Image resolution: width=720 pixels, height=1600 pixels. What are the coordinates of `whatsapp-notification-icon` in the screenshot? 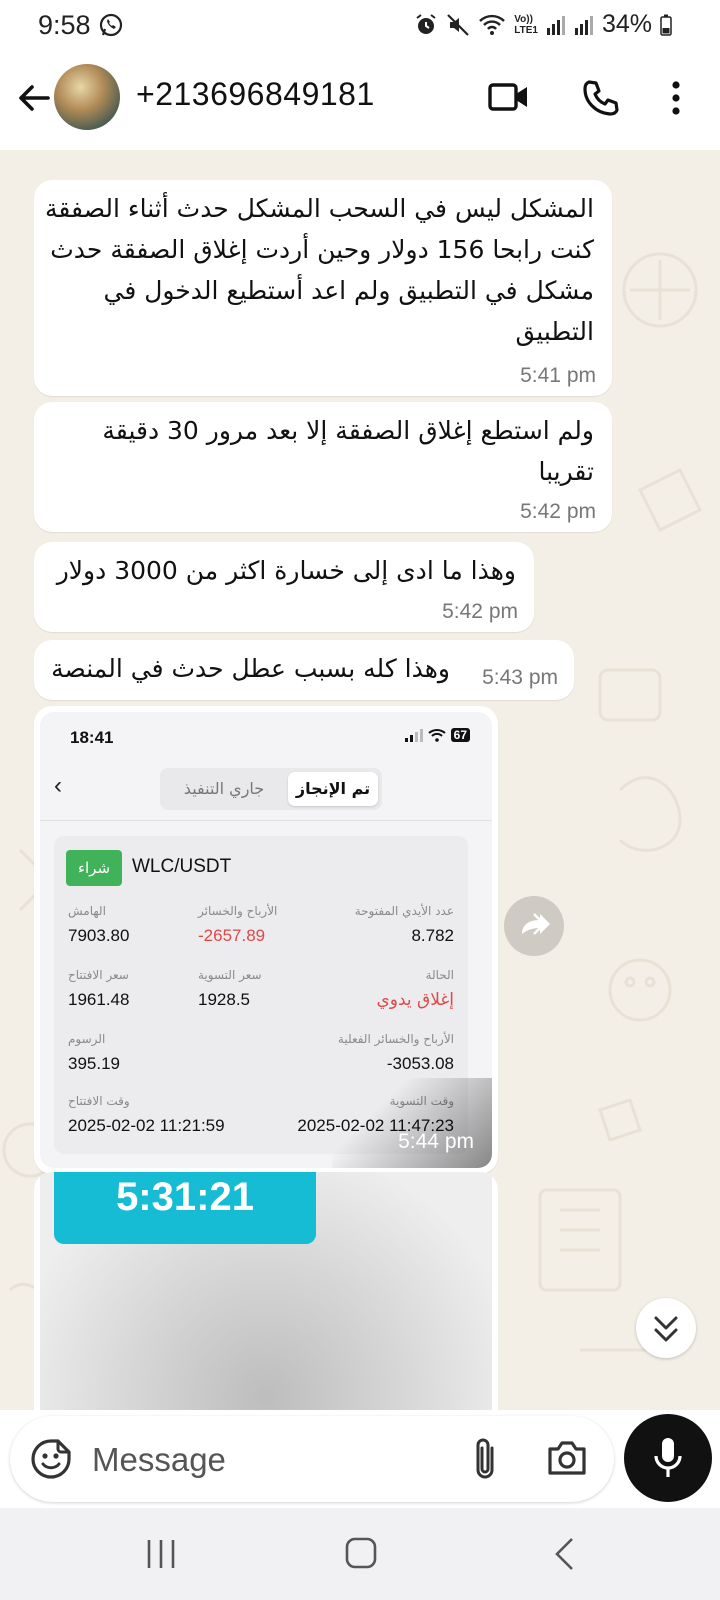 It's located at (111, 27).